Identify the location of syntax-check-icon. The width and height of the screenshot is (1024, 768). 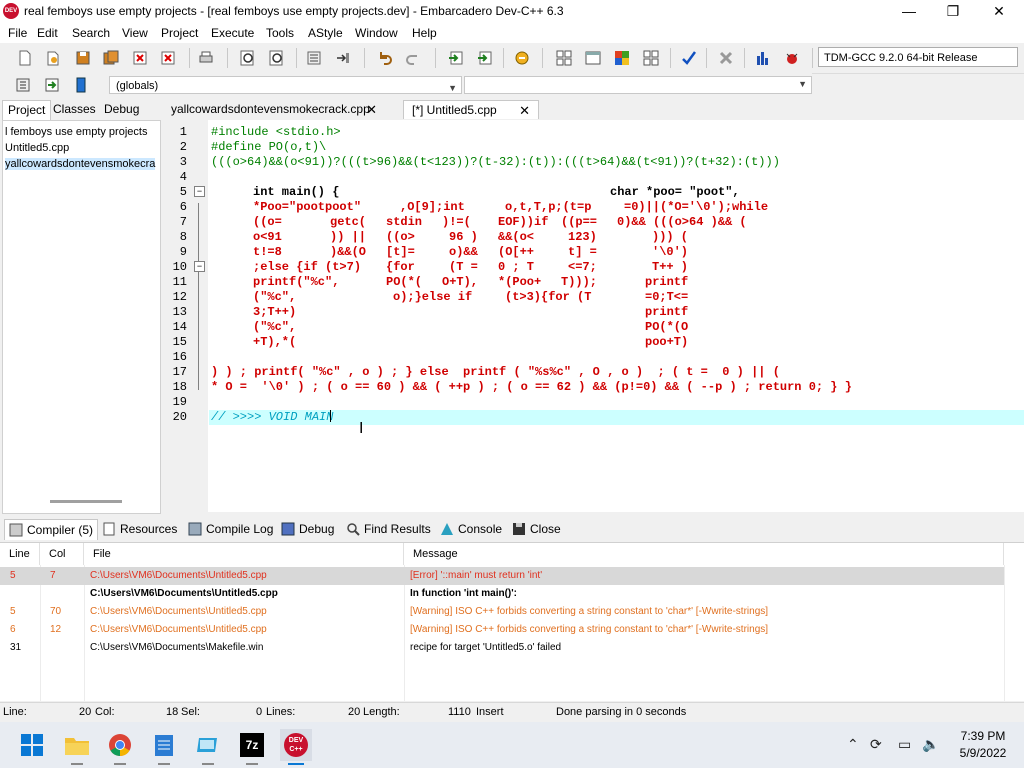
(689, 58).